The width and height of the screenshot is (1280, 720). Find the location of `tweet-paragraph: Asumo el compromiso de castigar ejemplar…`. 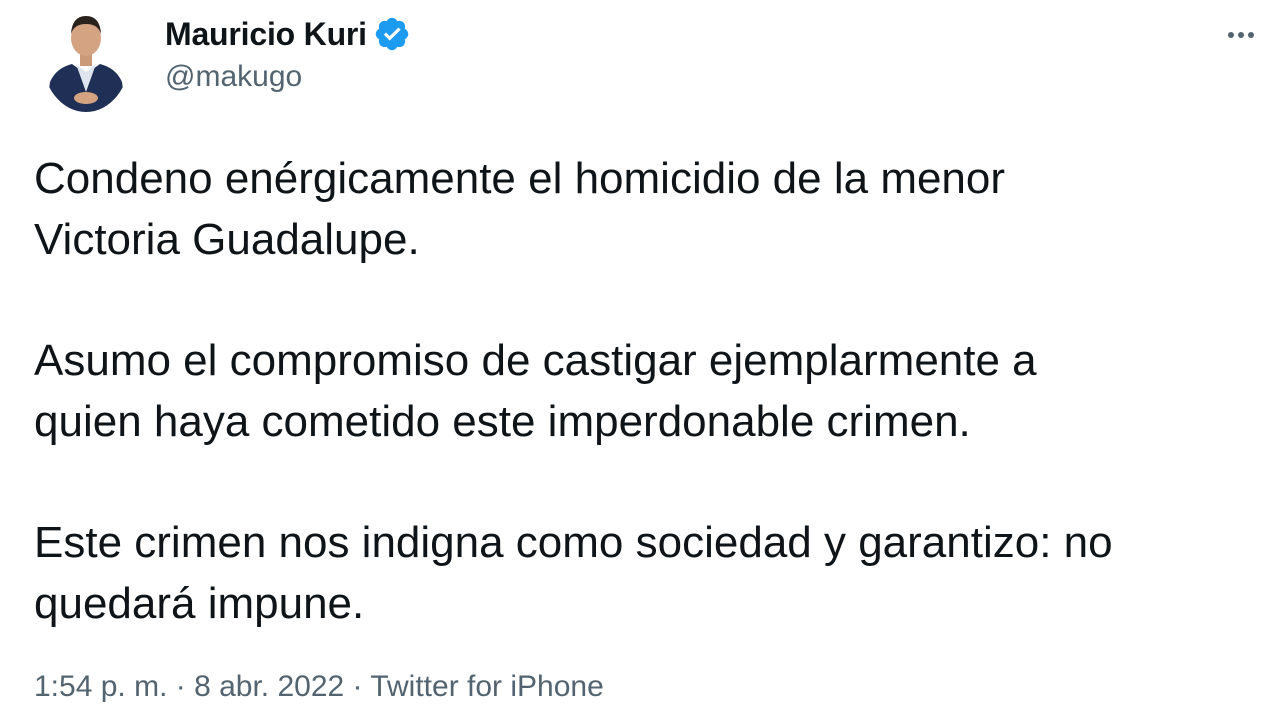

tweet-paragraph: Asumo el compromiso de castigar ejemplar… is located at coordinates (535, 391).